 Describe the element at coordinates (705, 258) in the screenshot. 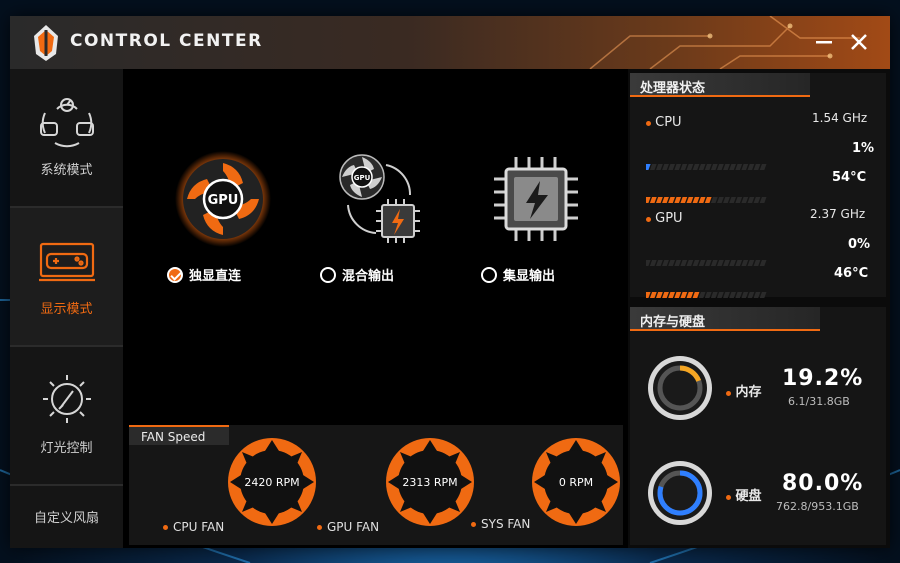

I see `gpu-usage-bar` at that location.